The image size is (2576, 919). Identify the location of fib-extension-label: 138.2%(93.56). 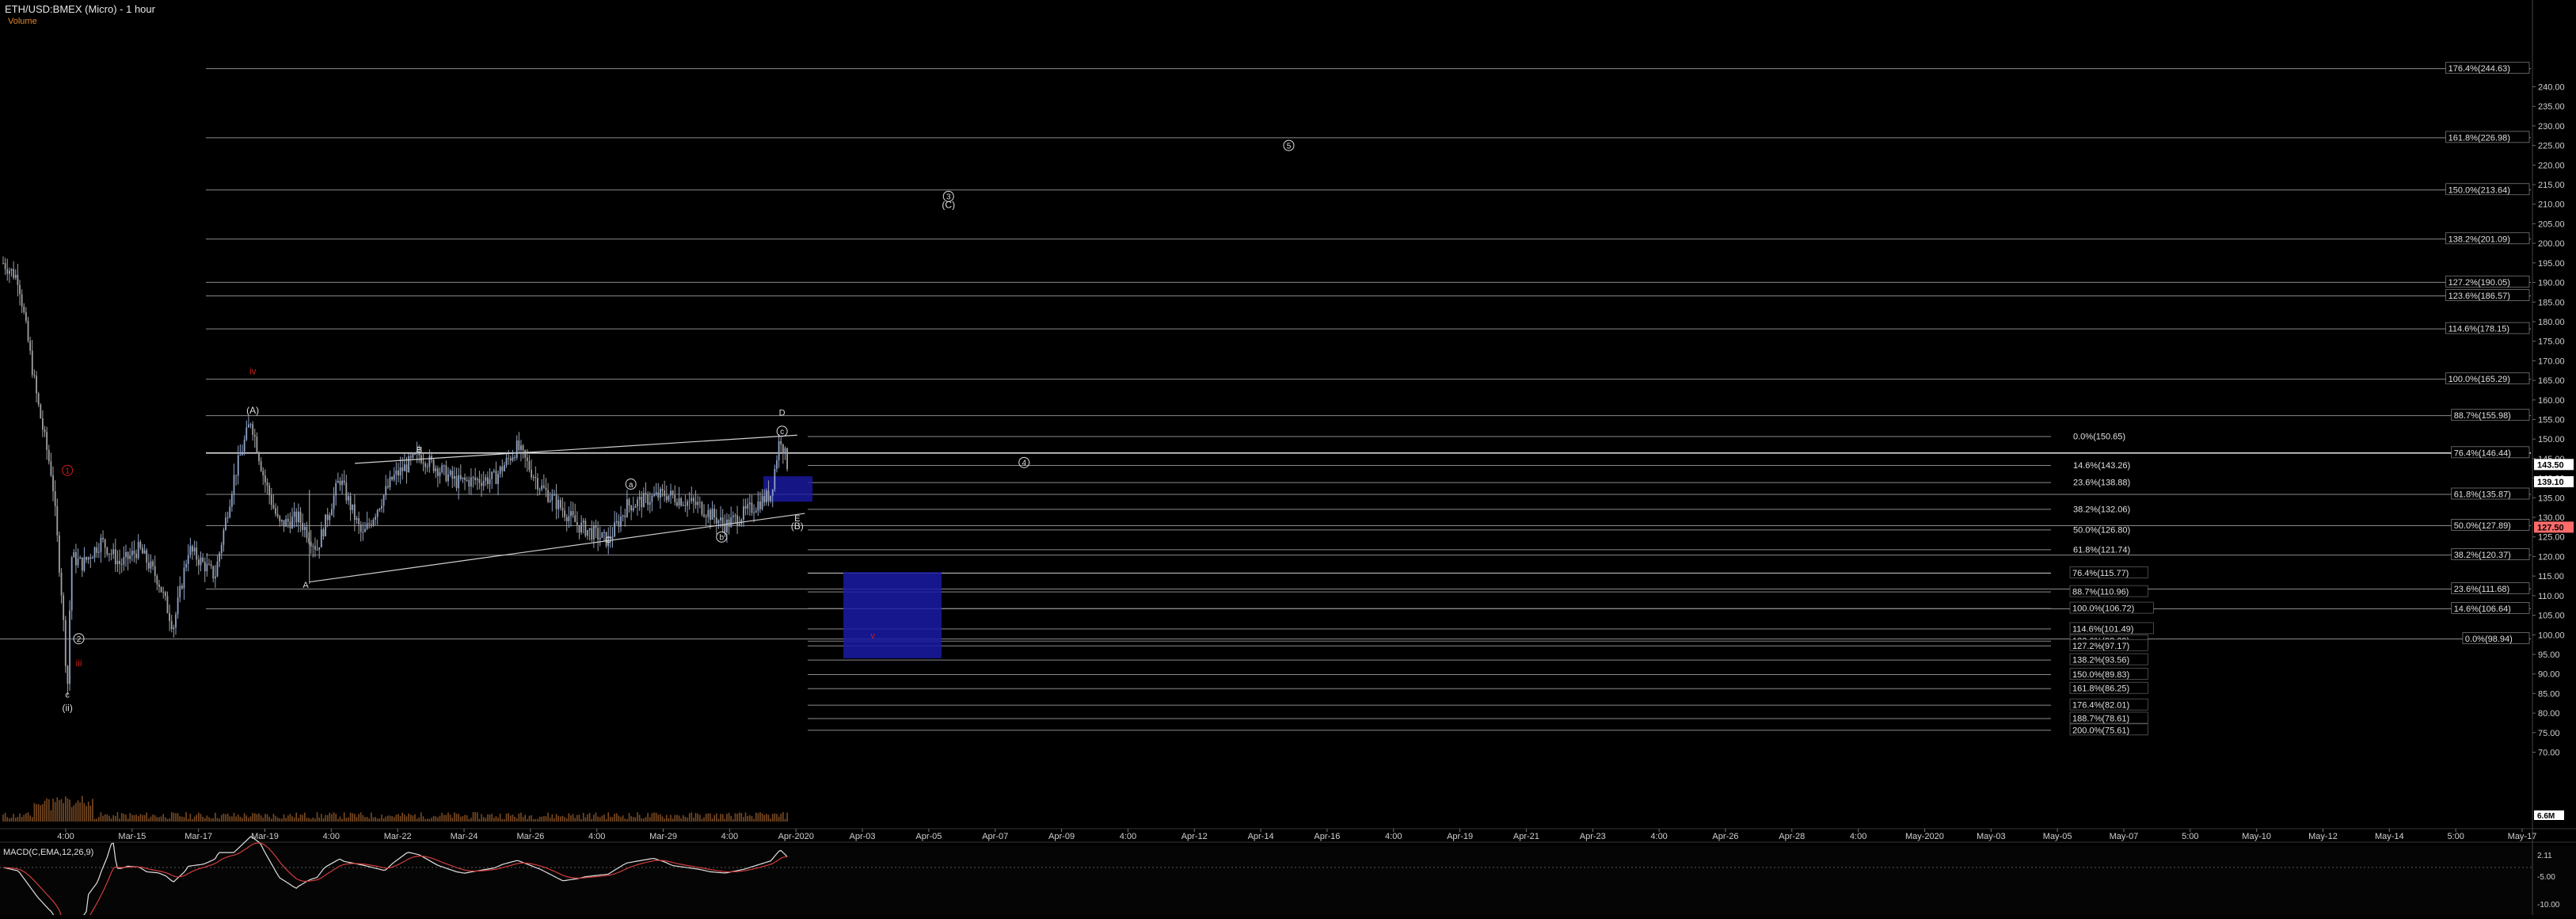
(2100, 660).